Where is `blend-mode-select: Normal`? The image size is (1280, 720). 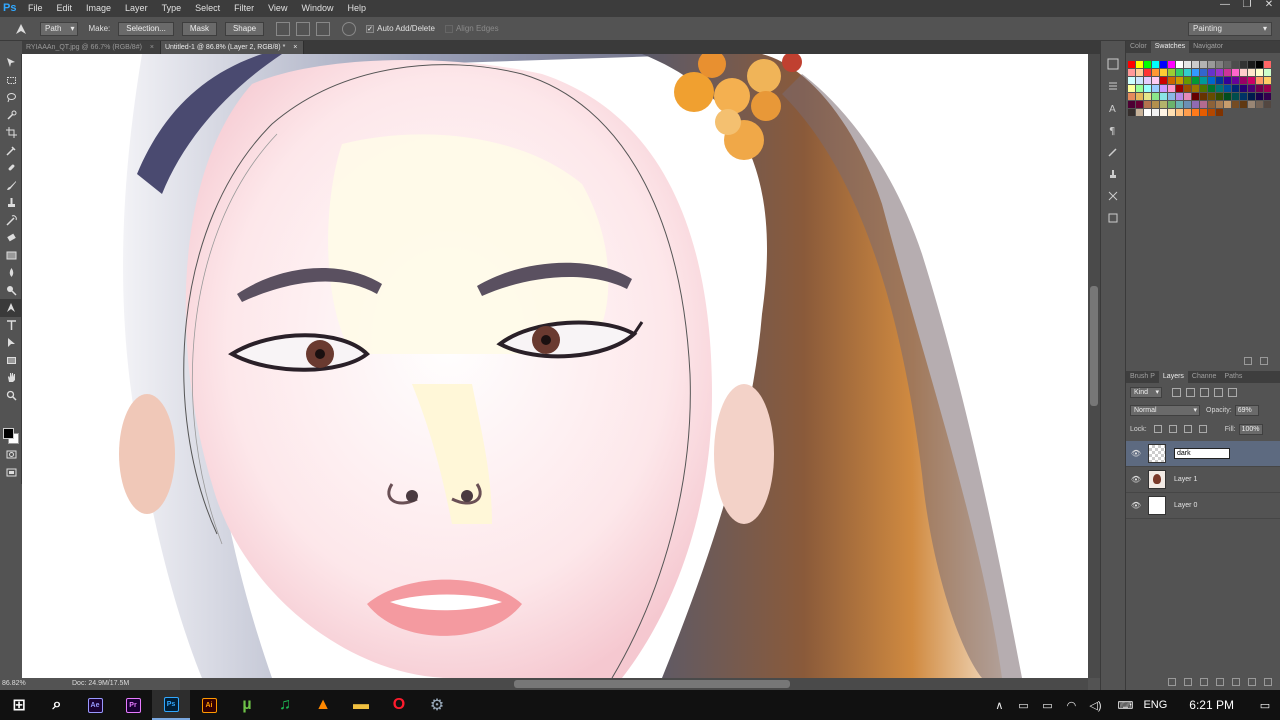 blend-mode-select: Normal is located at coordinates (1165, 410).